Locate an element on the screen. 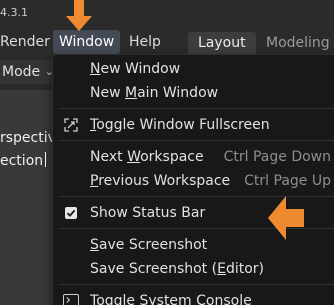 The width and height of the screenshot is (334, 305). next-workspace-shortcut: Ctrl Page Down is located at coordinates (277, 157).